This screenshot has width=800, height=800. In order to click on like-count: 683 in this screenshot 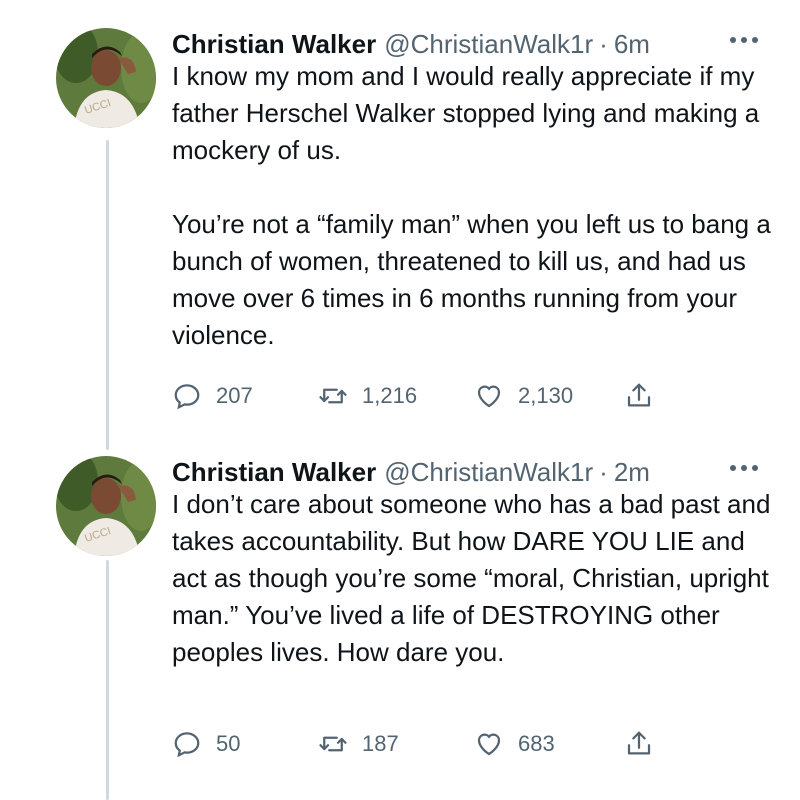, I will do `click(536, 743)`.